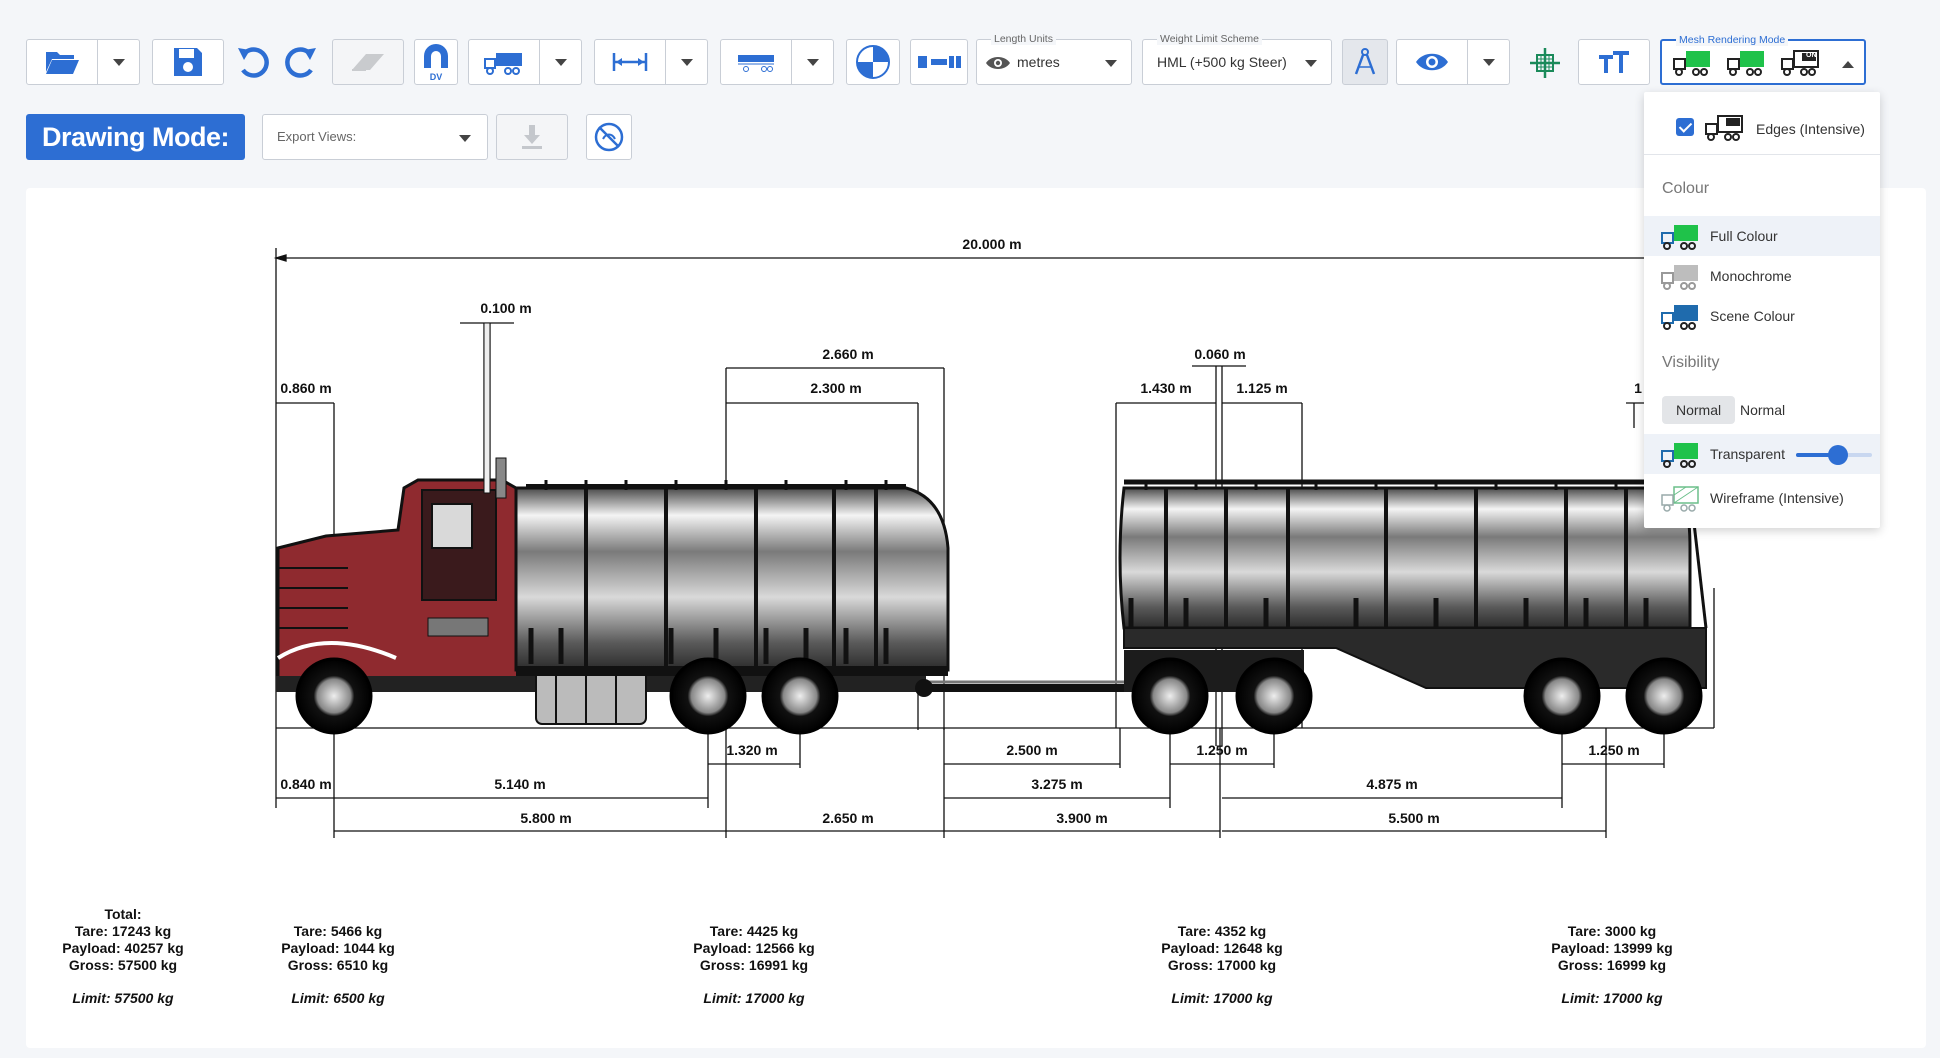 The height and width of the screenshot is (1058, 1940). What do you see at coordinates (1038, 62) in the screenshot?
I see `length-units-value: metres` at bounding box center [1038, 62].